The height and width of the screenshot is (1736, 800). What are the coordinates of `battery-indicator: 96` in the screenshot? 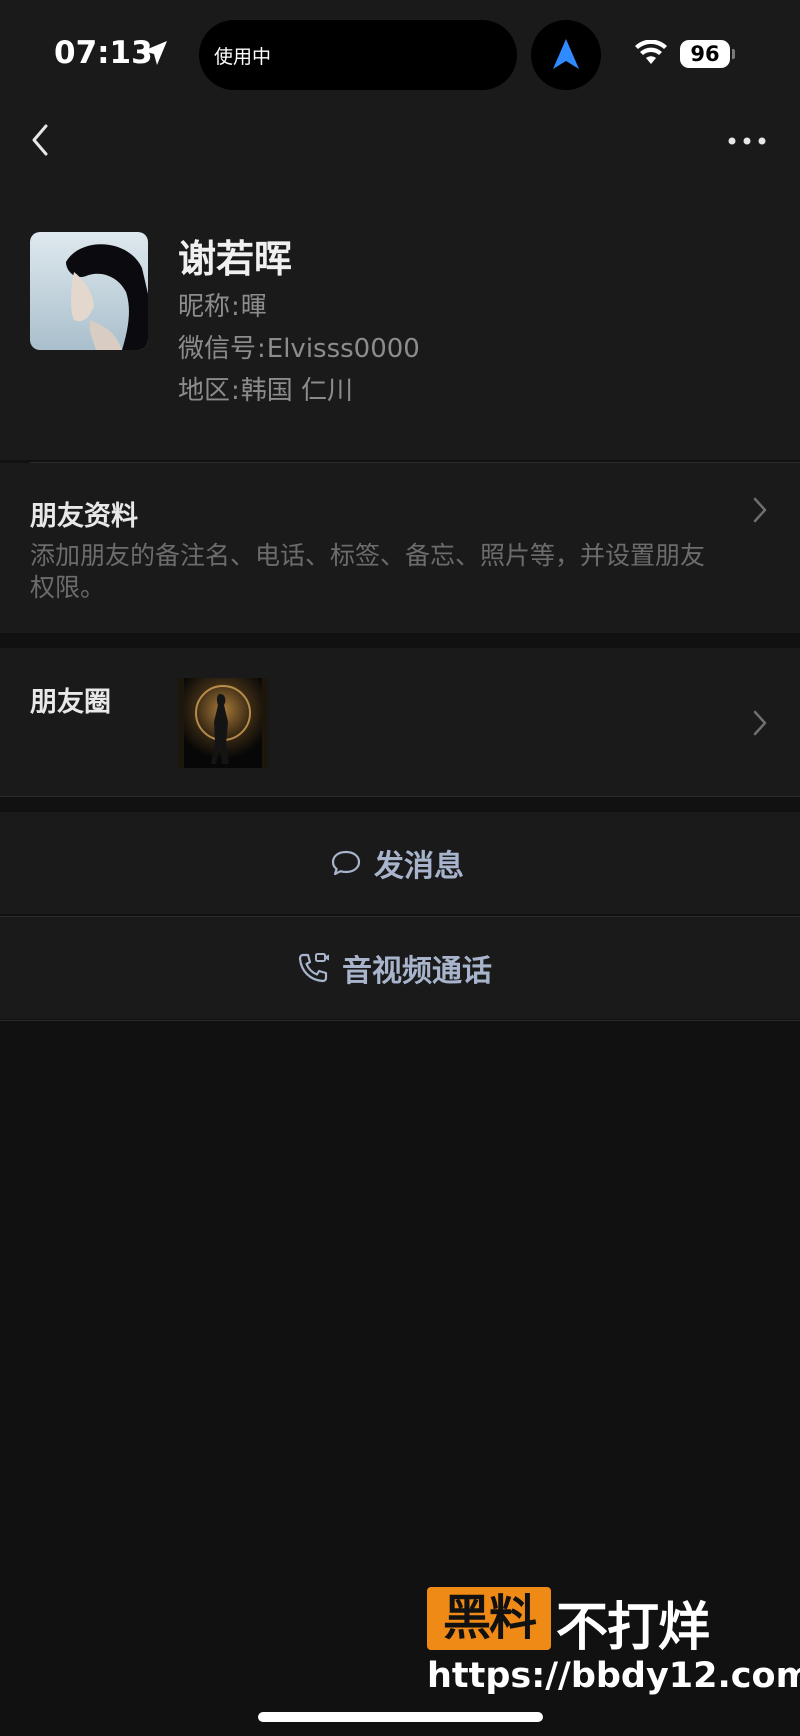 It's located at (705, 54).